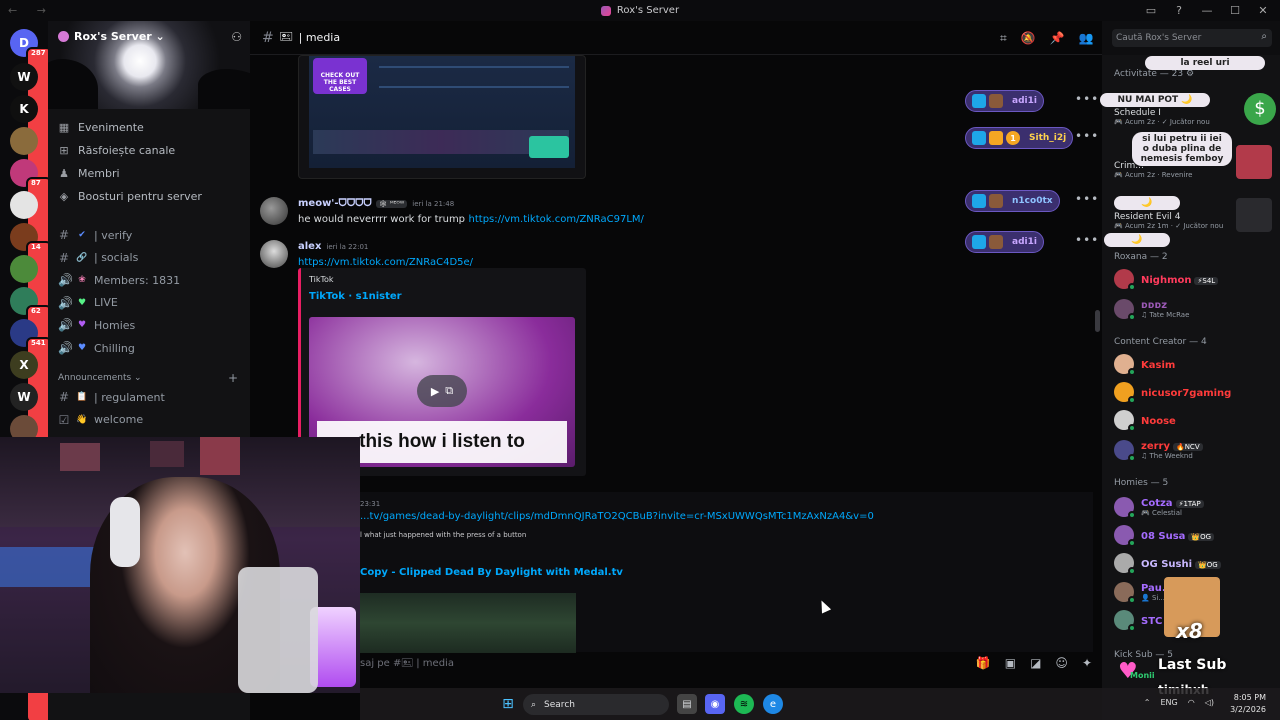 This screenshot has width=1280, height=720. I want to click on image-embed: CHECK OUT THE BEST CASES, so click(442, 117).